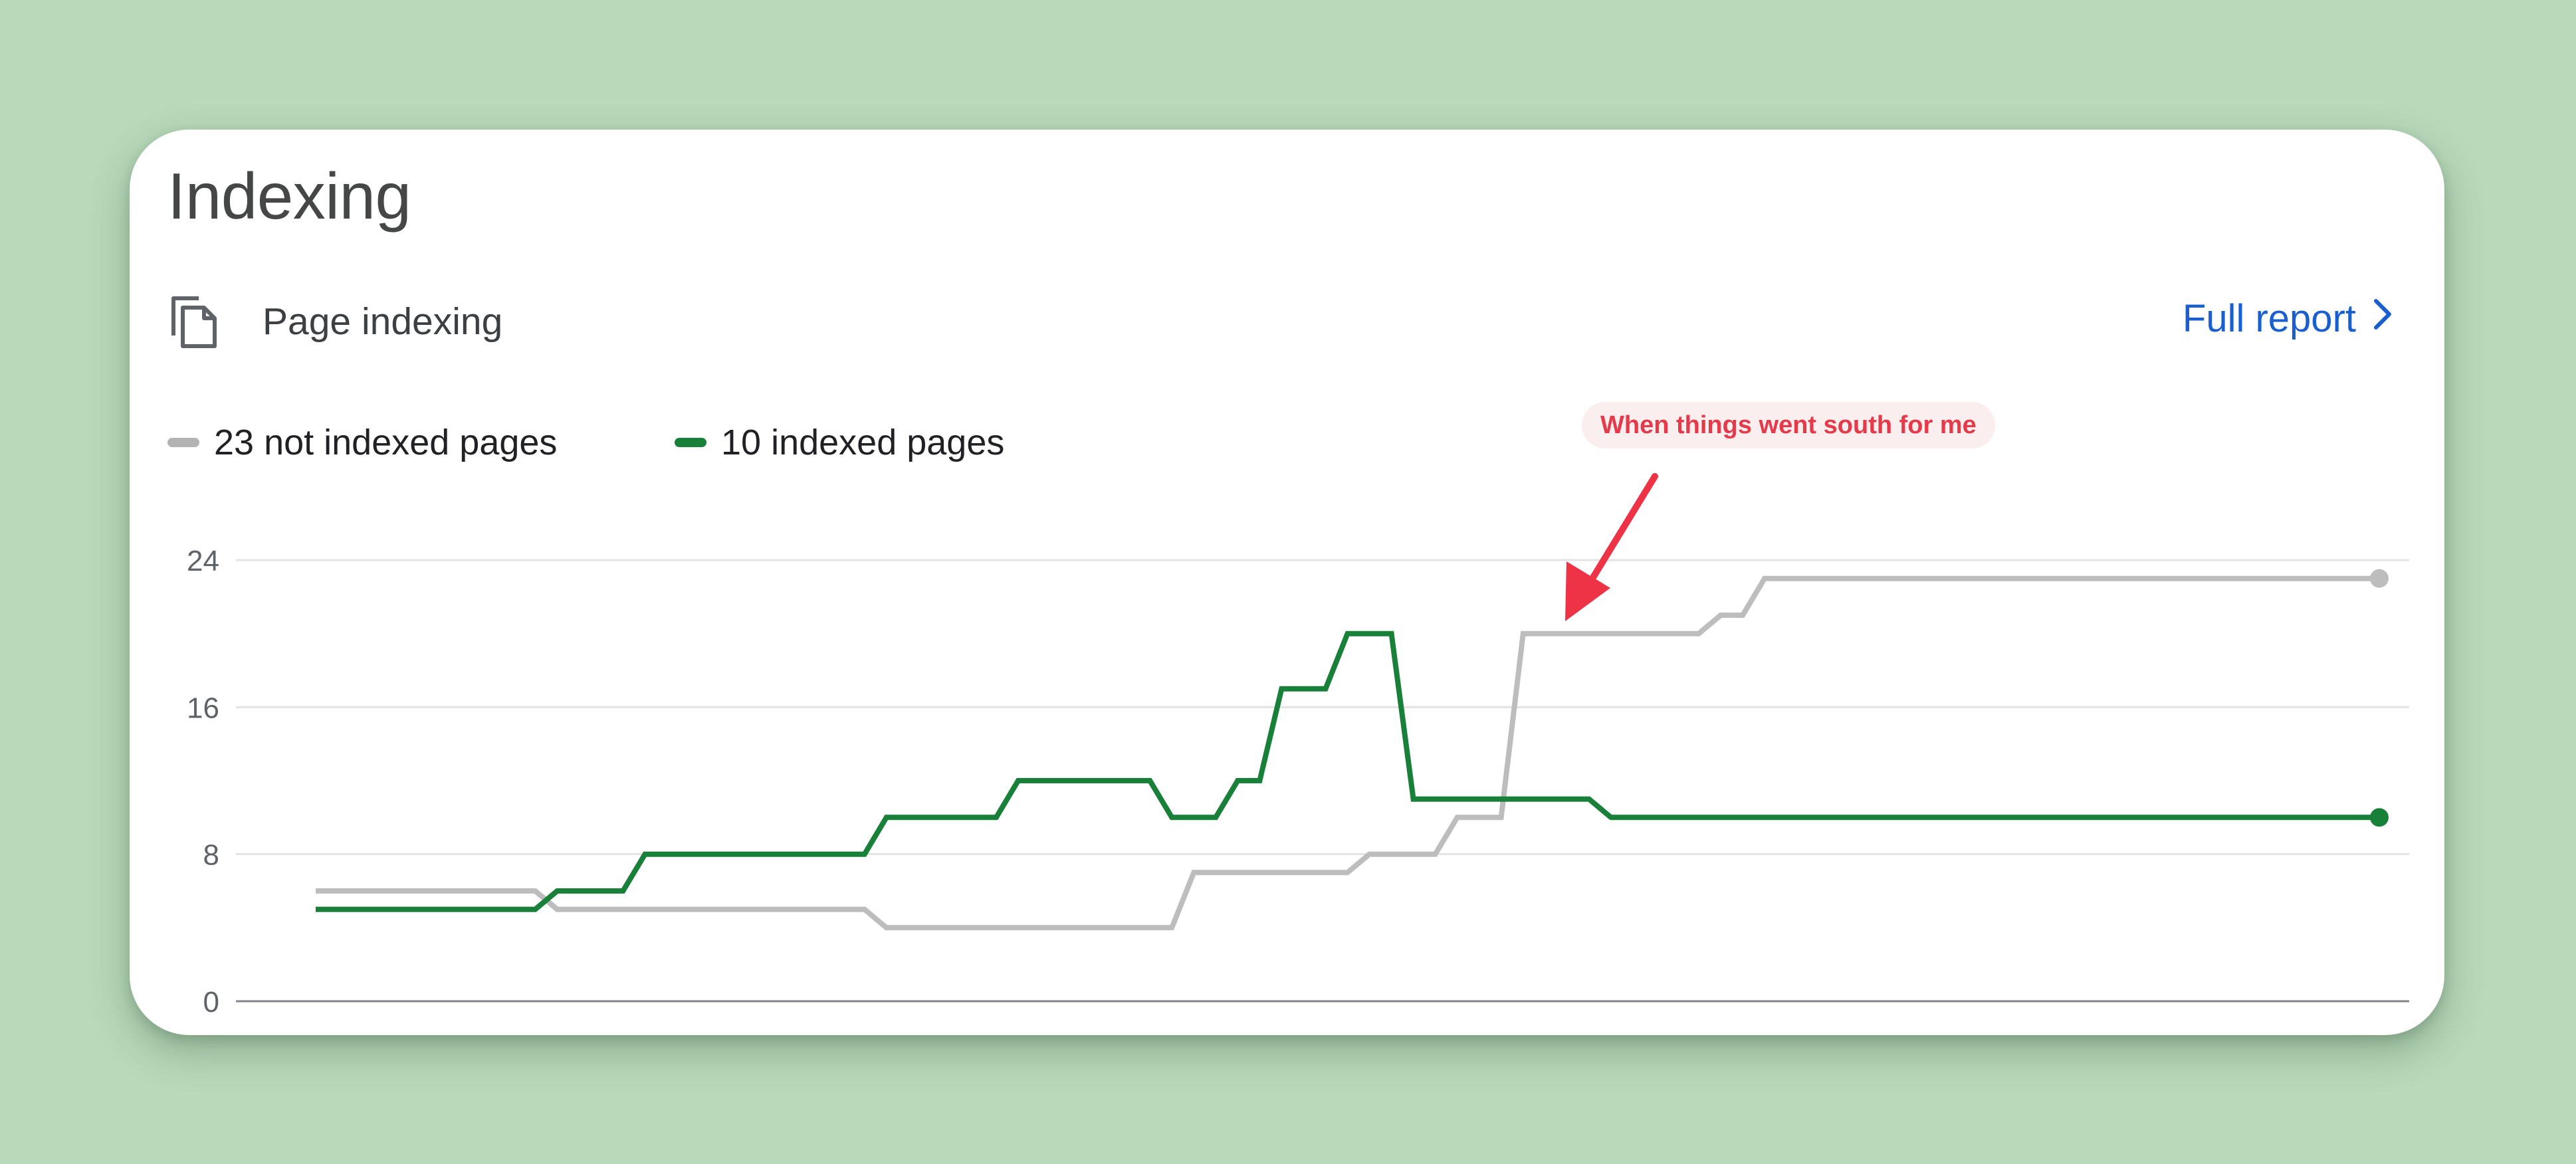 The image size is (2576, 1164). I want to click on y-tick-label: 24, so click(203, 561).